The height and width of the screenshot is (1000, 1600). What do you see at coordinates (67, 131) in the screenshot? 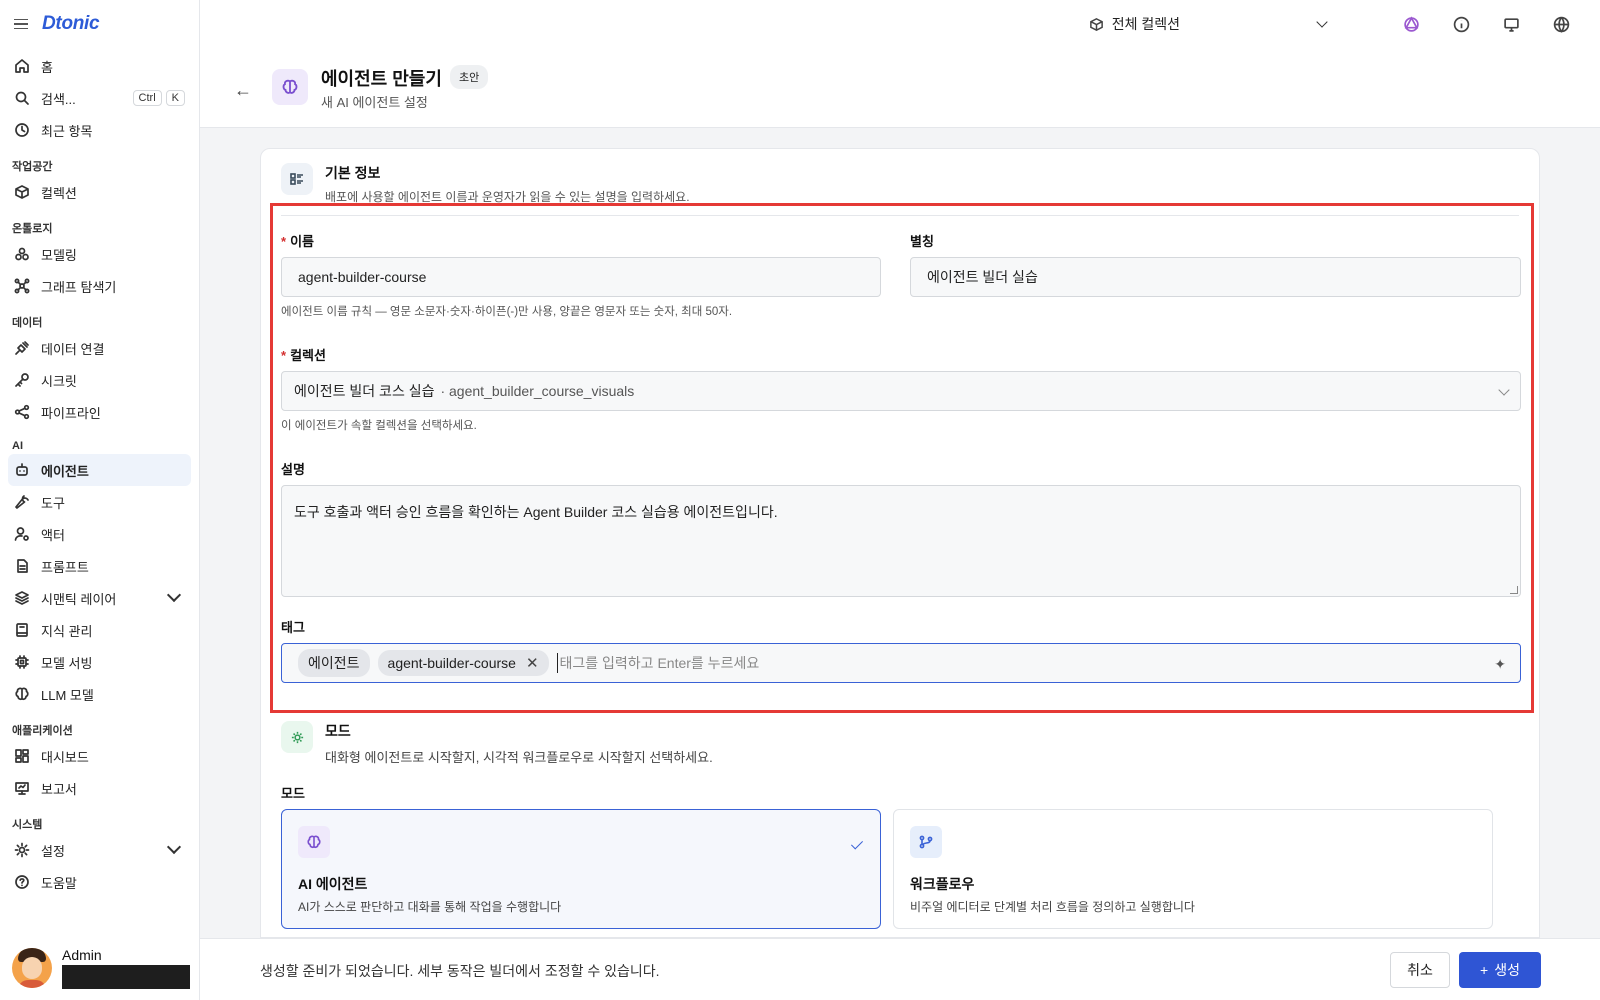
I see `sidebar-item-label: 최근 항목` at bounding box center [67, 131].